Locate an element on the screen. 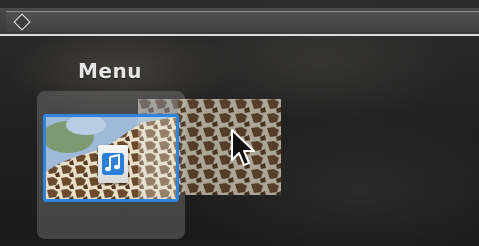 The width and height of the screenshot is (479, 246). arrow-cursor-icon is located at coordinates (243, 150).